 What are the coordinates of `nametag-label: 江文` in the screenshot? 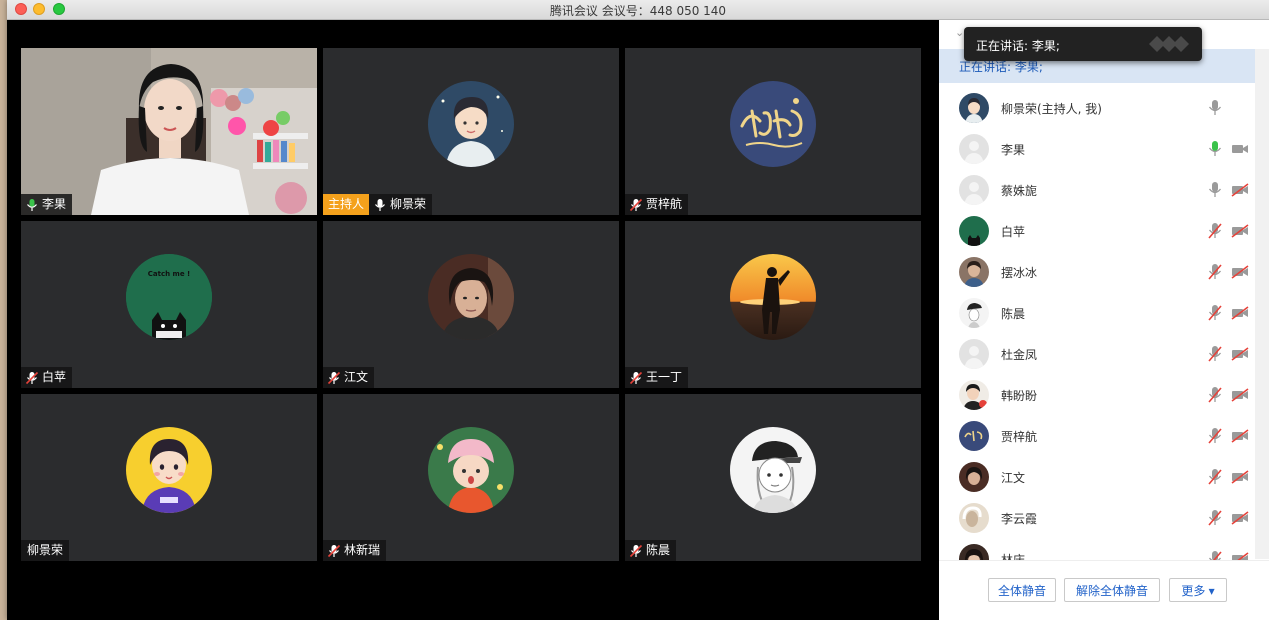 It's located at (349, 377).